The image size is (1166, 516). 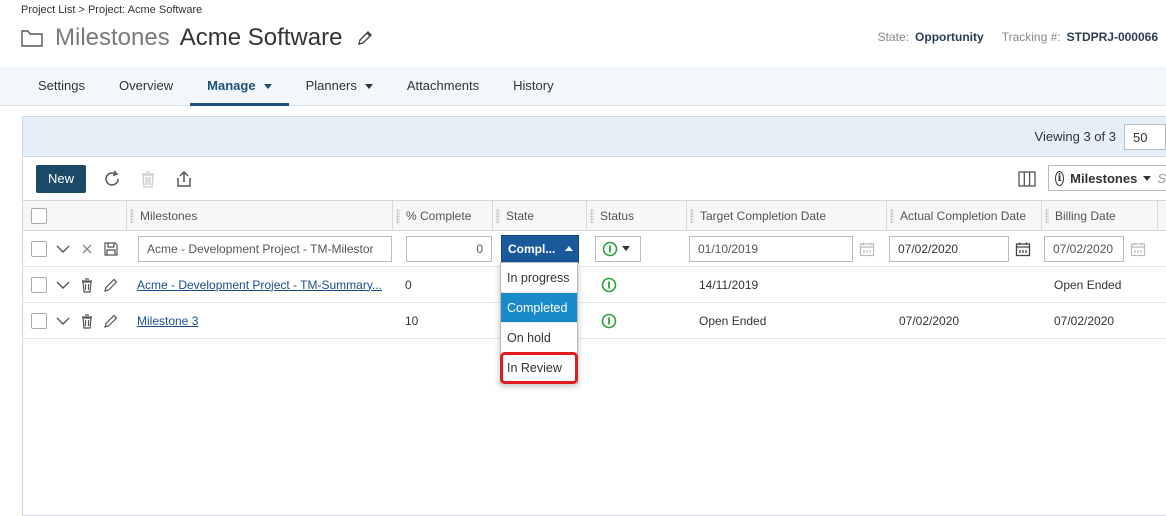 What do you see at coordinates (112, 179) in the screenshot?
I see `refresh-icon` at bounding box center [112, 179].